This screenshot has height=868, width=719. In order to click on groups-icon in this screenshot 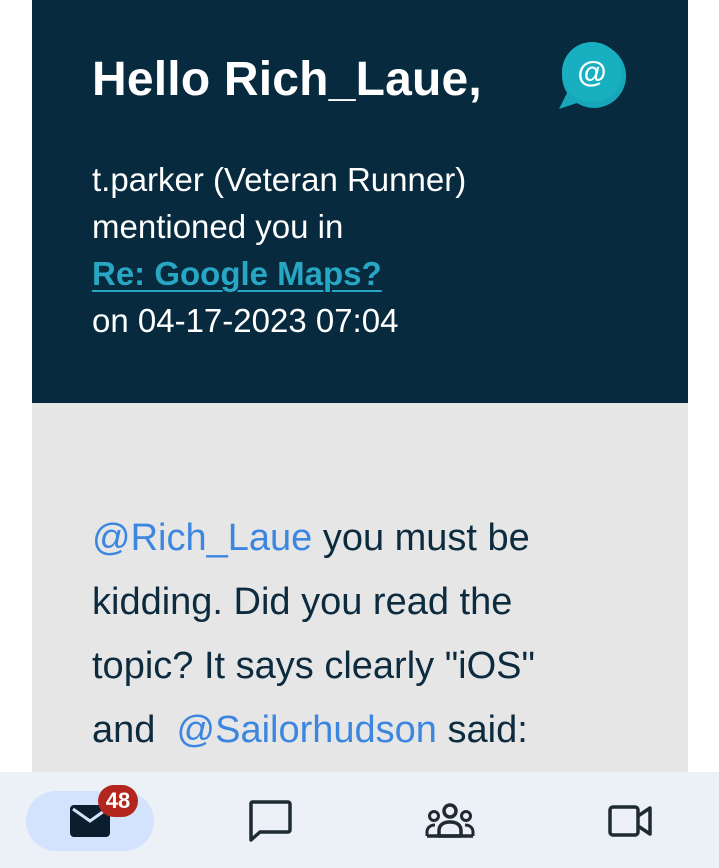, I will do `click(450, 820)`.